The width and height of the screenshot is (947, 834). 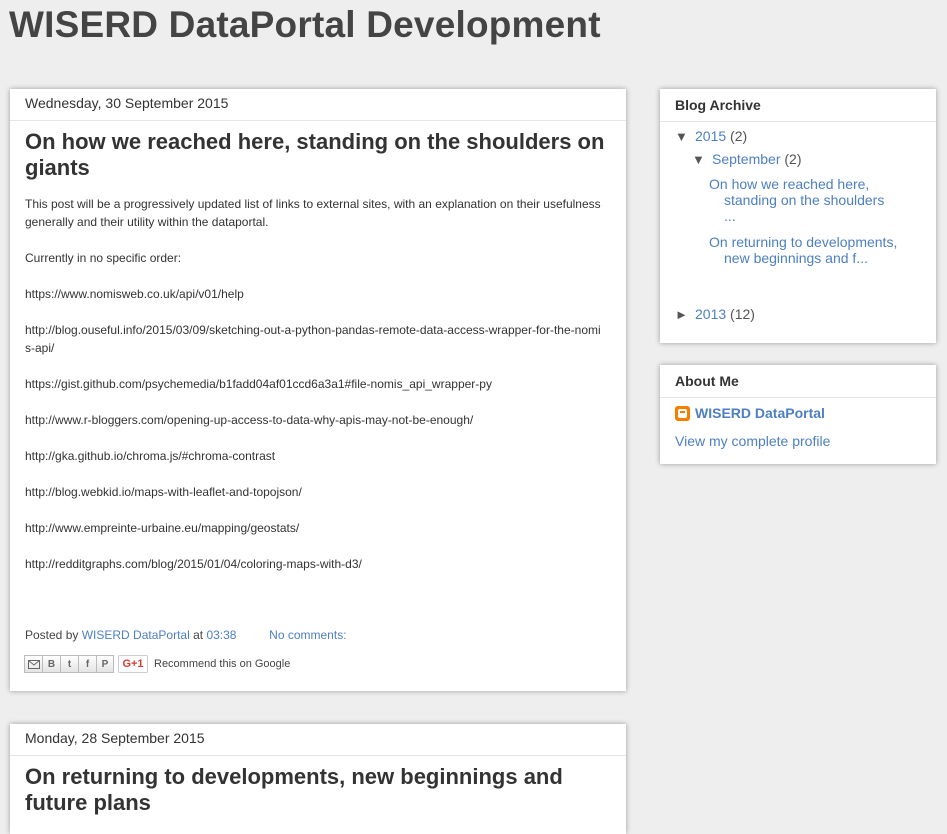 I want to click on pinterest-icon: P, so click(x=105, y=664).